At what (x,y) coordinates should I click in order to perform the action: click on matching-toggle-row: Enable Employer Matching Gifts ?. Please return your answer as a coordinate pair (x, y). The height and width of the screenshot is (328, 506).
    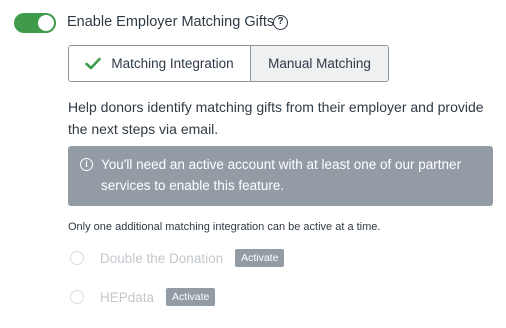
    Looking at the image, I should click on (151, 23).